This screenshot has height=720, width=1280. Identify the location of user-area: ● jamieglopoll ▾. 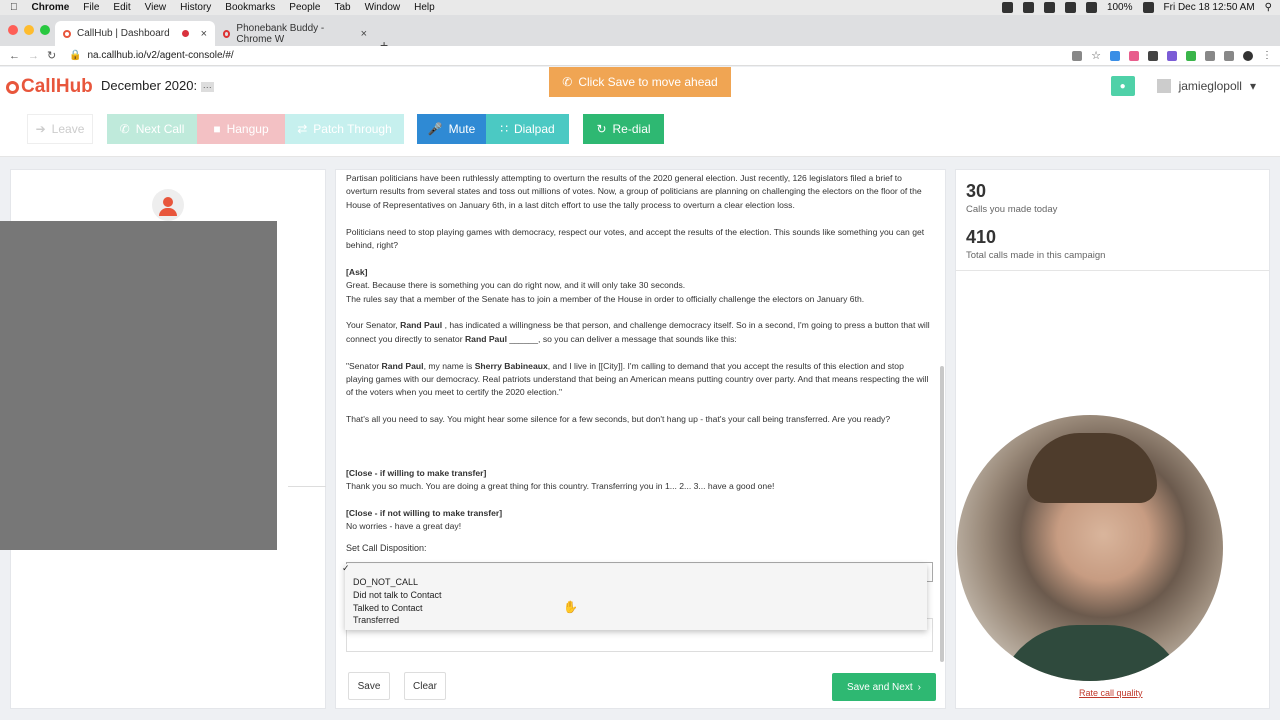
(1183, 86).